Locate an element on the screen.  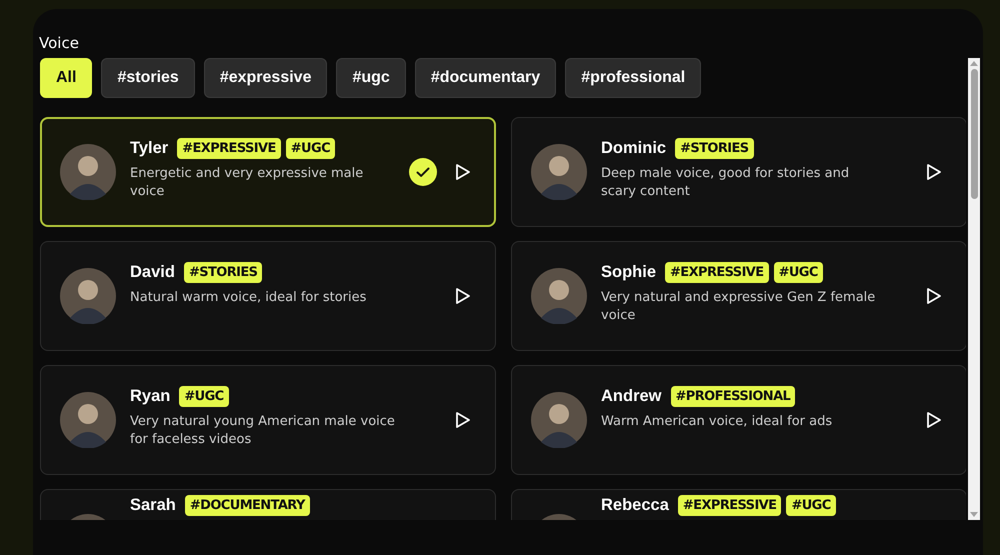
voice-name: Dominic is located at coordinates (633, 148).